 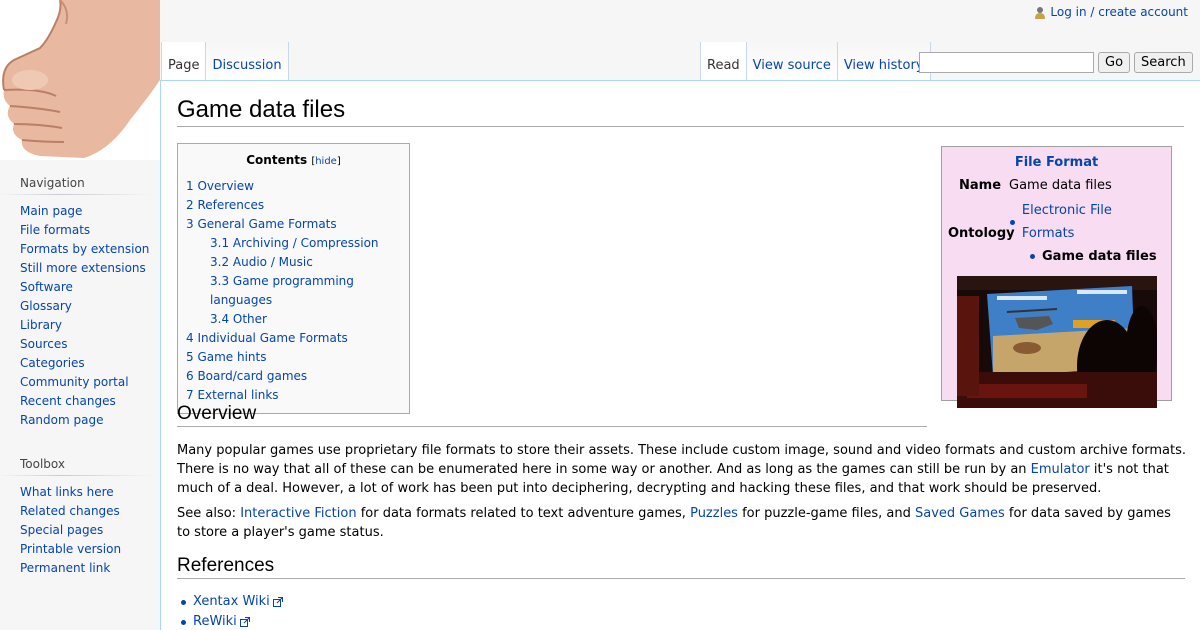 I want to click on overview-heading: Overview, so click(x=552, y=415).